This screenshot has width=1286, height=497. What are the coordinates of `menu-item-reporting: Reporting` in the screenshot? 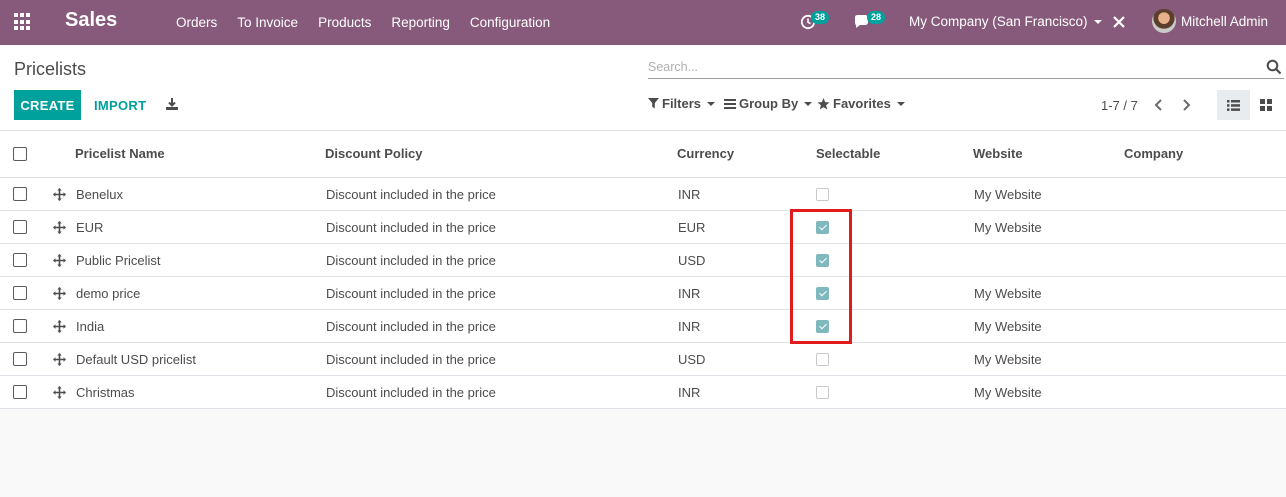 It's located at (420, 22).